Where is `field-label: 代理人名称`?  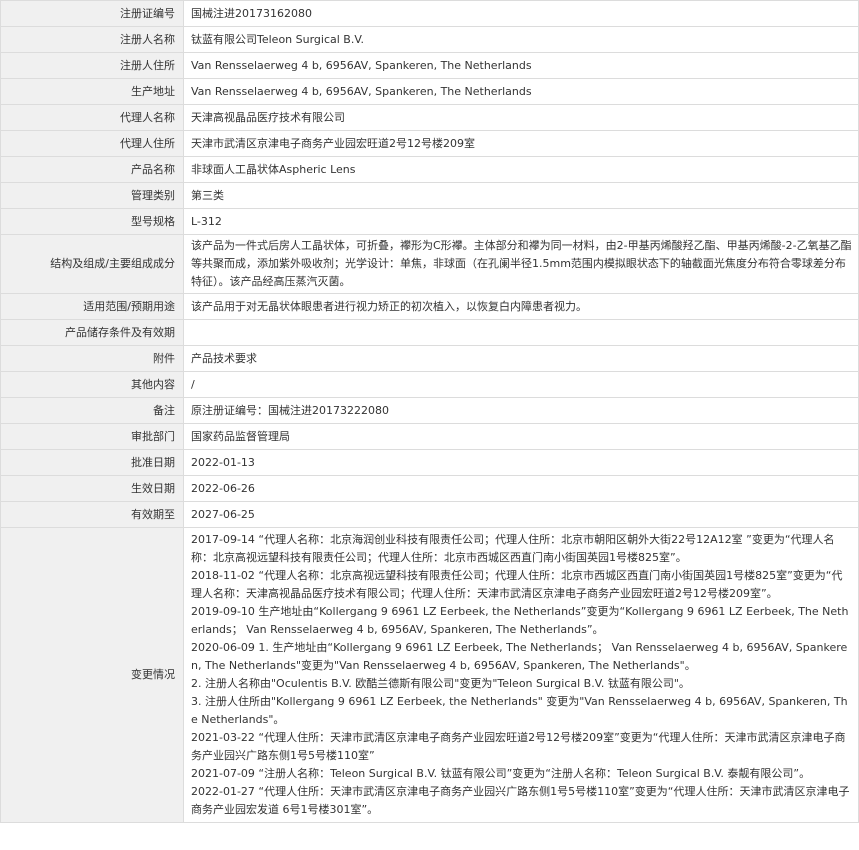 field-label: 代理人名称 is located at coordinates (92, 117).